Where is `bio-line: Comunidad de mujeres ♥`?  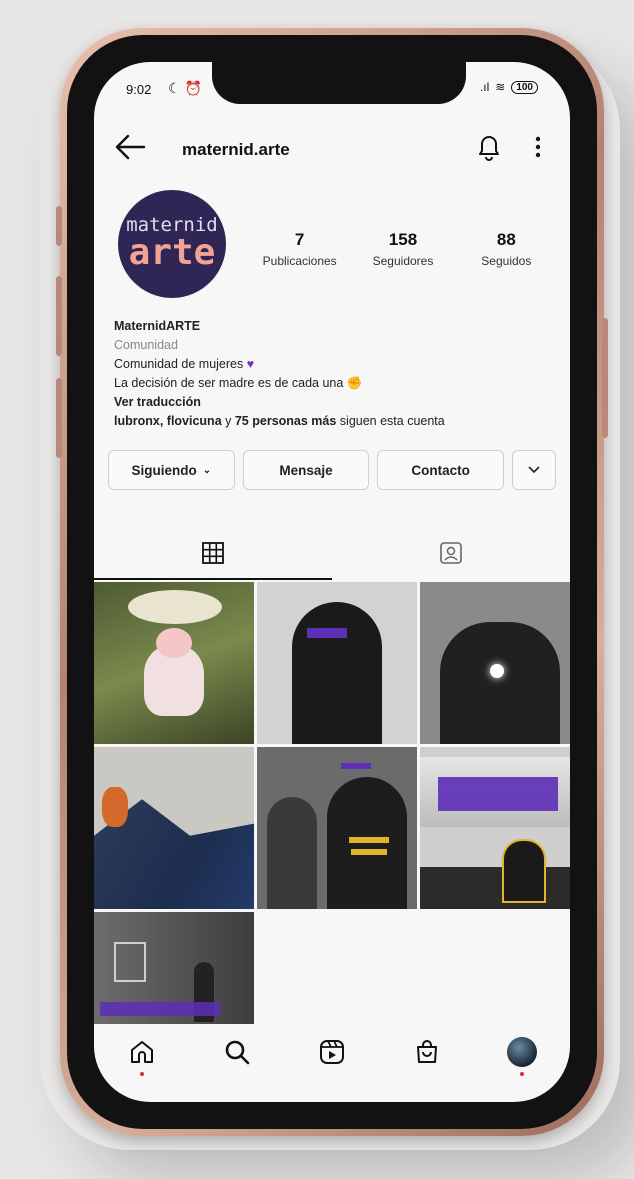 bio-line: Comunidad de mujeres ♥ is located at coordinates (334, 364).